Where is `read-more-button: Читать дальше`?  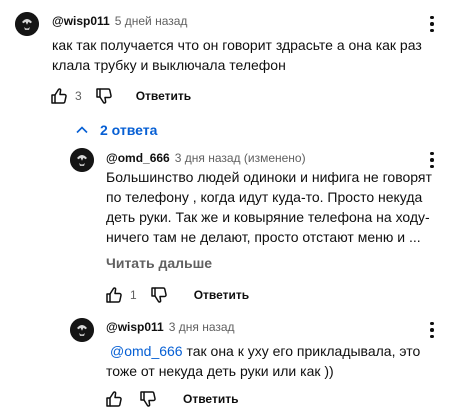 read-more-button: Читать дальше is located at coordinates (159, 263).